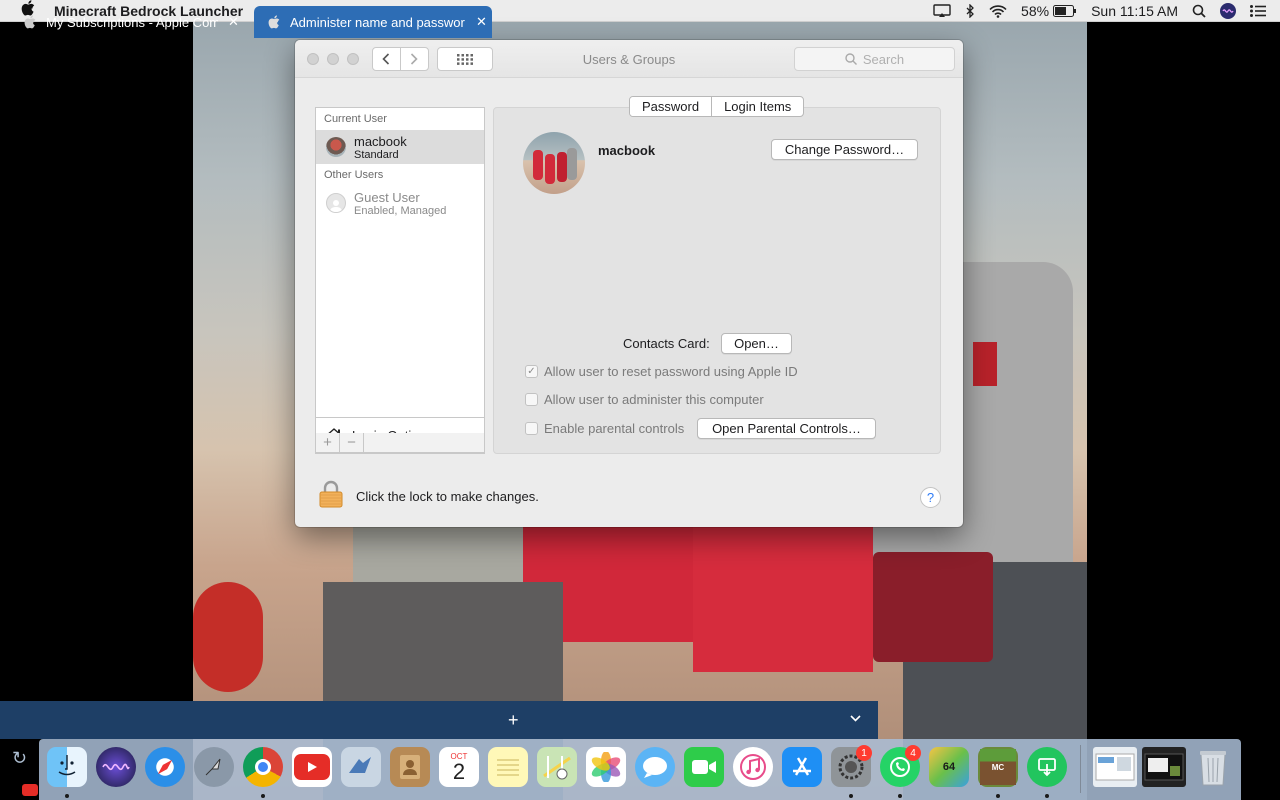 This screenshot has width=1280, height=800. I want to click on itunes-icon, so click(753, 767).